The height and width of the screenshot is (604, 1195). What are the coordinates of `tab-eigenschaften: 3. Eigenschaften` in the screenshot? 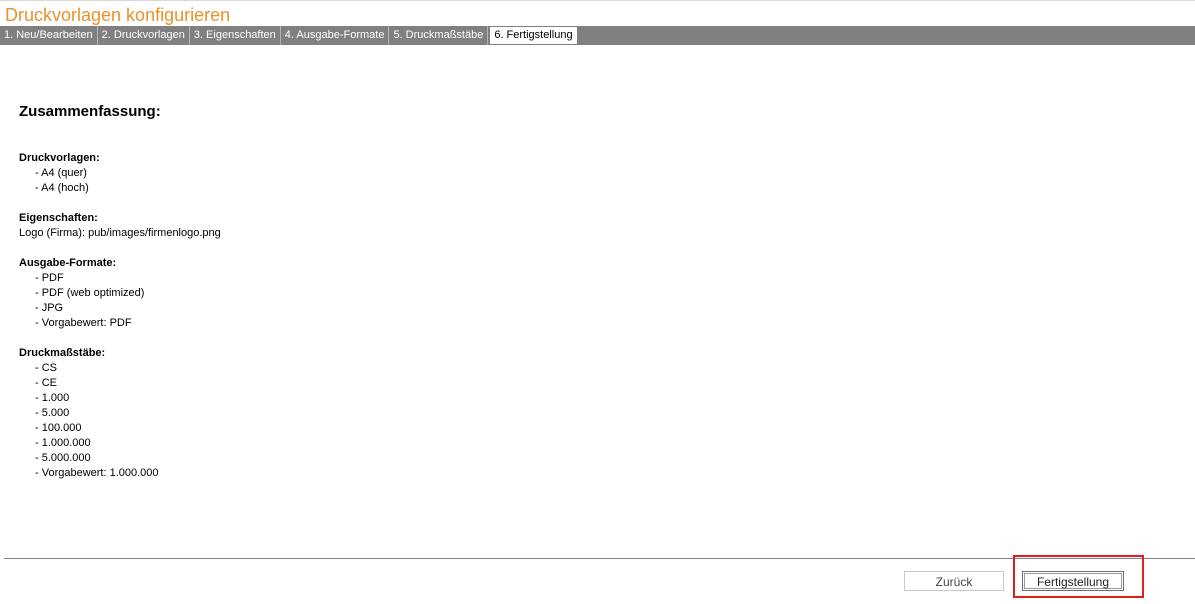 It's located at (235, 35).